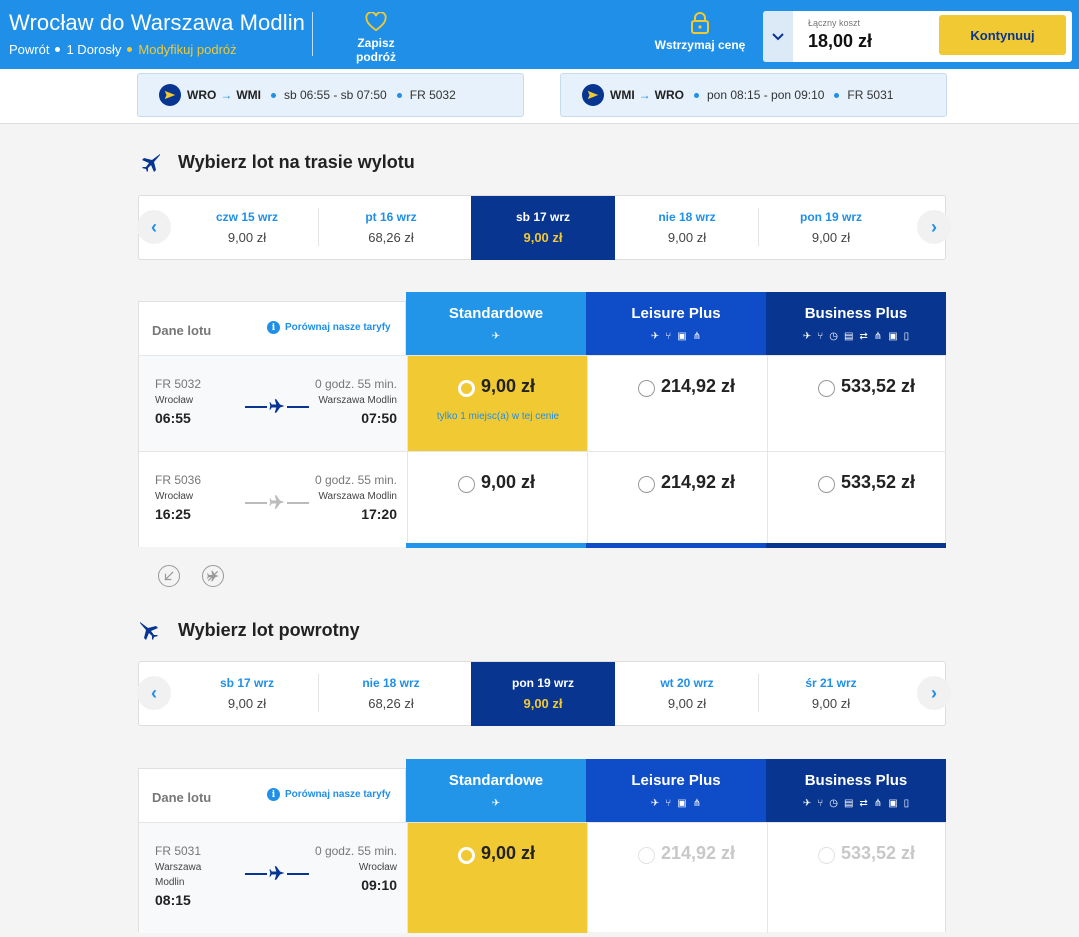 The image size is (1079, 937). Describe the element at coordinates (778, 36) in the screenshot. I see `total-expand-toggle` at that location.